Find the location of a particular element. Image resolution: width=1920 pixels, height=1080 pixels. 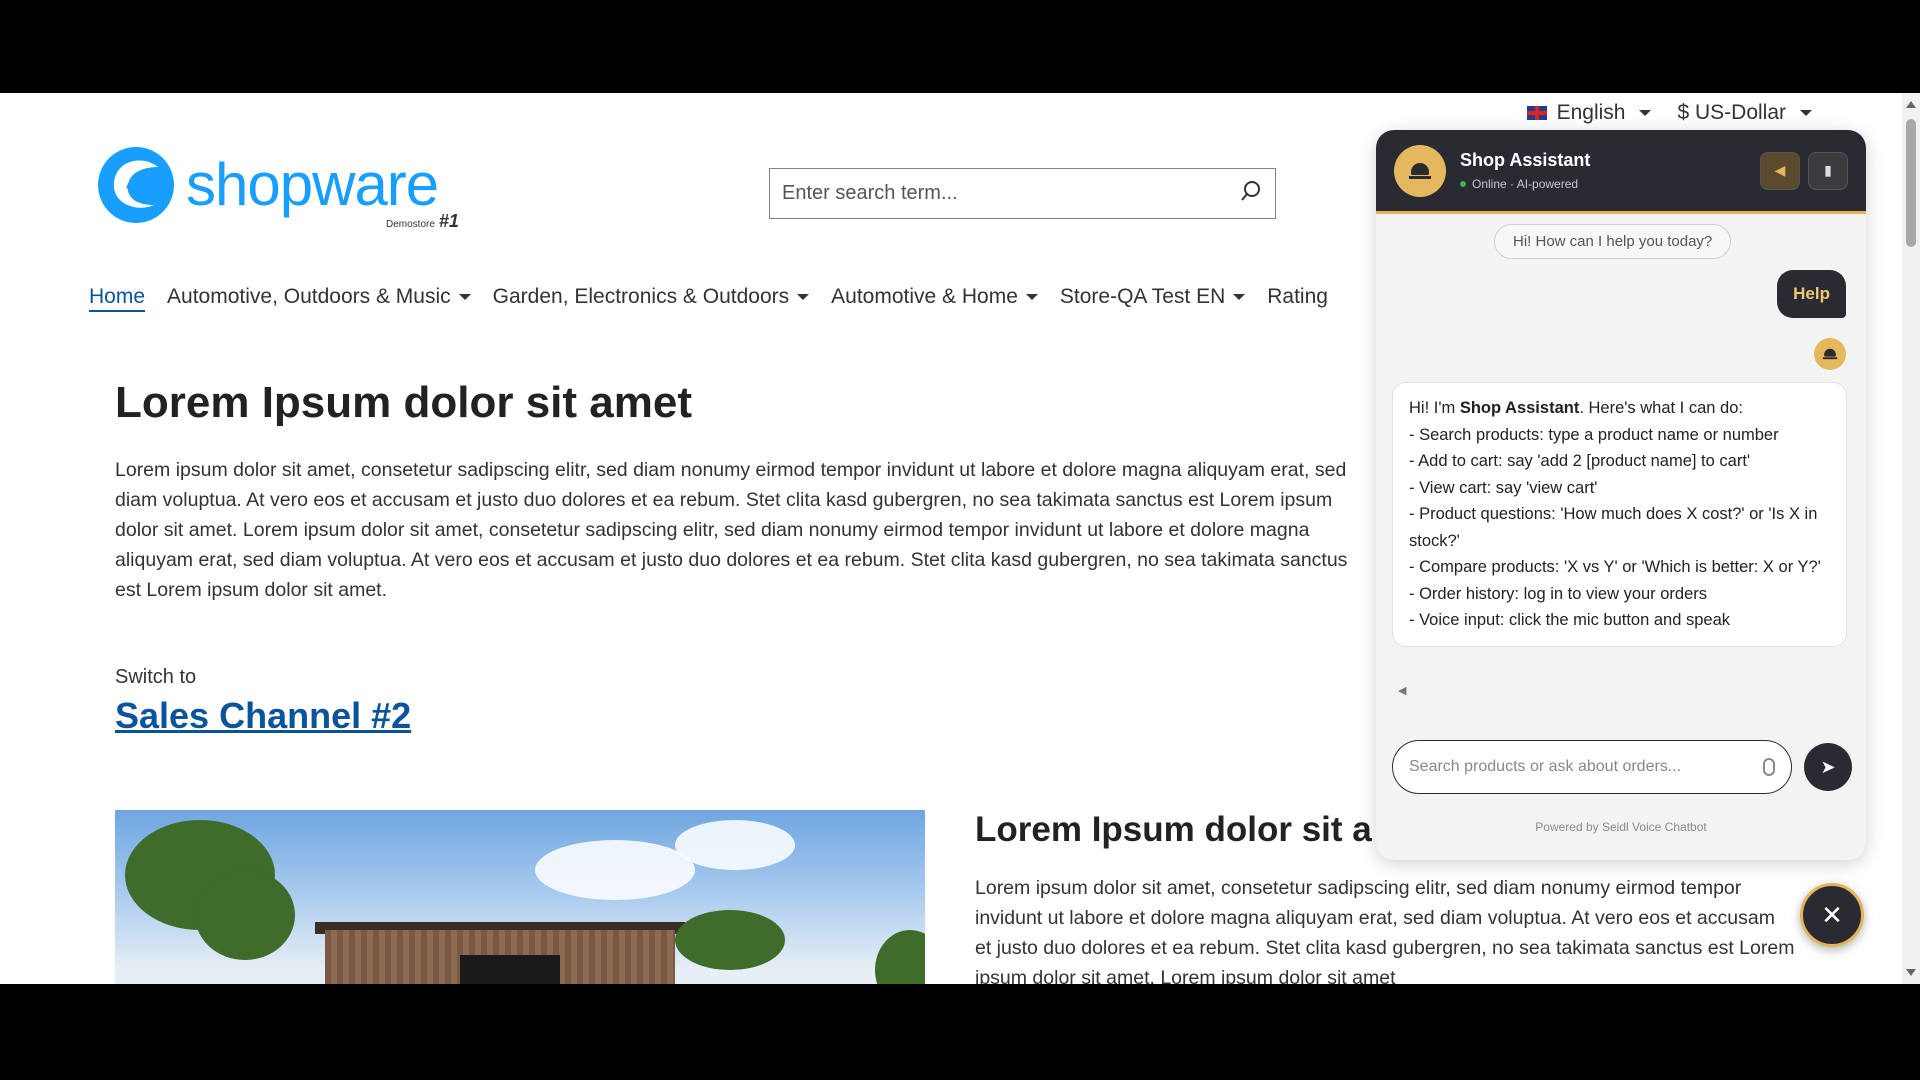

page-title: Lorem Ipsum dolor sit amet is located at coordinates (403, 402).